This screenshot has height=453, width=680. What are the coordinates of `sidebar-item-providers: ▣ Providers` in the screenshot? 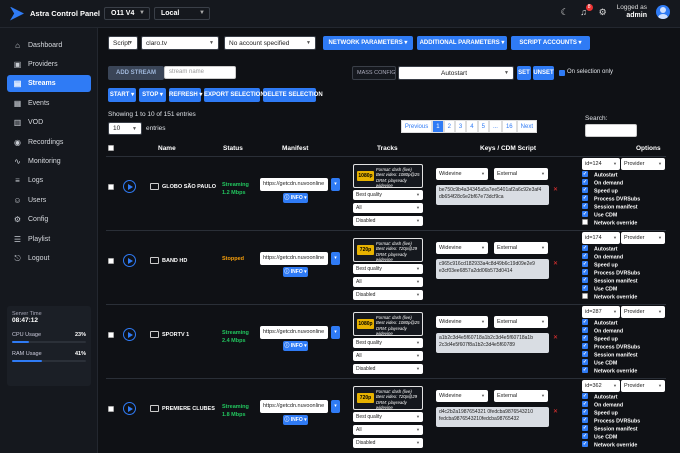 It's located at (49, 64).